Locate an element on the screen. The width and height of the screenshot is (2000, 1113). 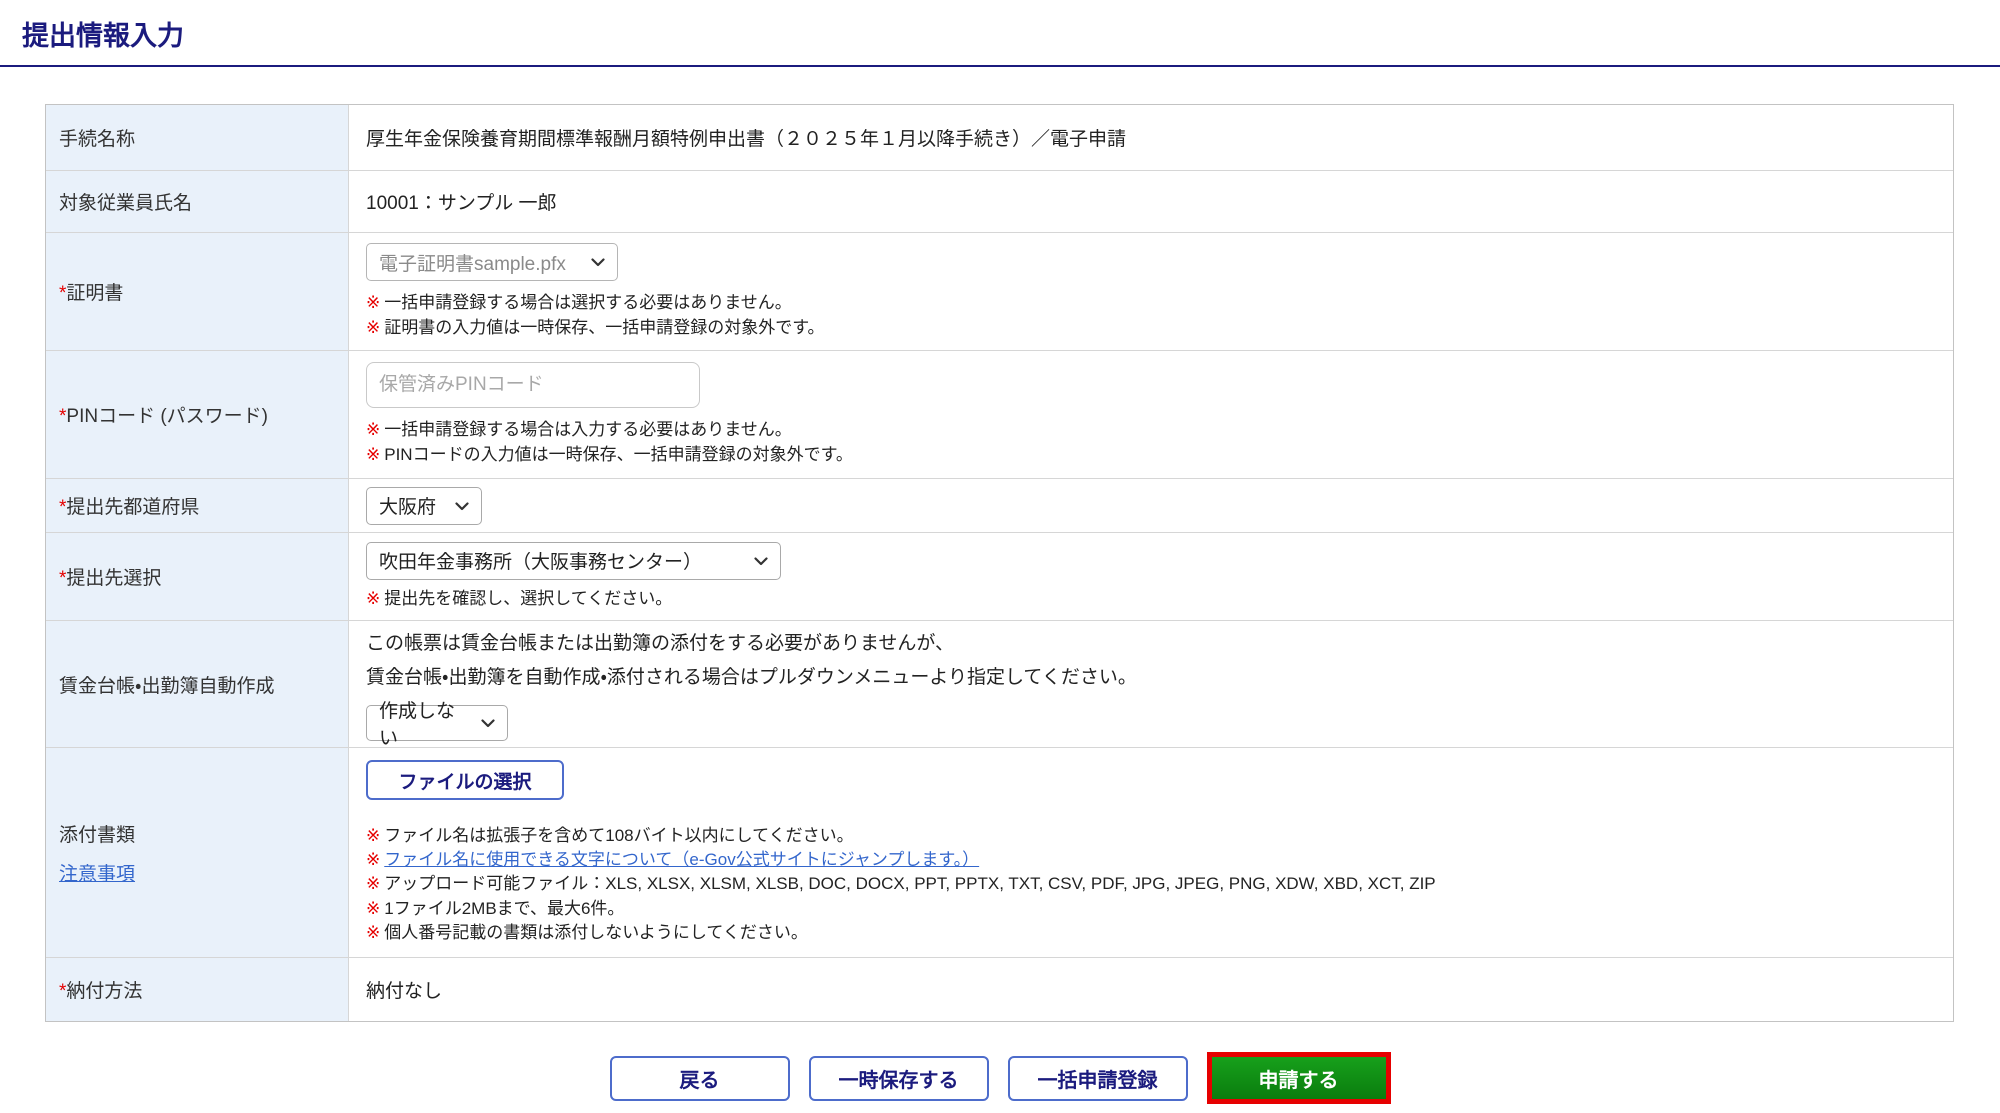
pin-note-1: ※ 一括申請登録する場合は入力する必要はありません。 is located at coordinates (579, 430).